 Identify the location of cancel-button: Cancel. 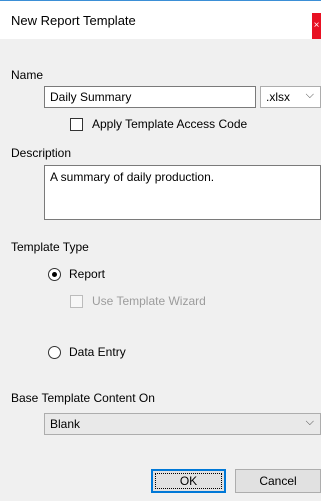
(278, 481).